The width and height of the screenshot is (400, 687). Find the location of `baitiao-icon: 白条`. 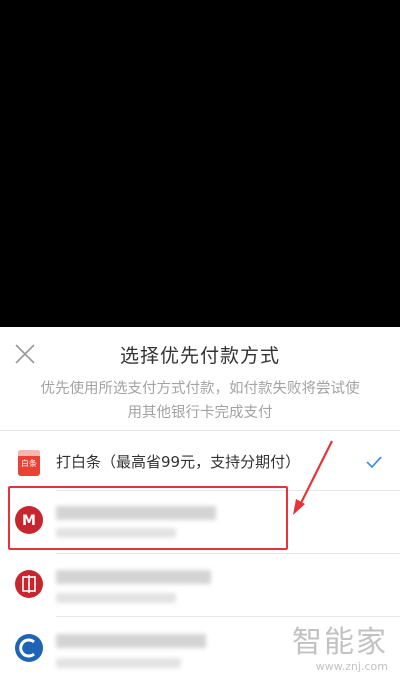

baitiao-icon: 白条 is located at coordinates (29, 463).